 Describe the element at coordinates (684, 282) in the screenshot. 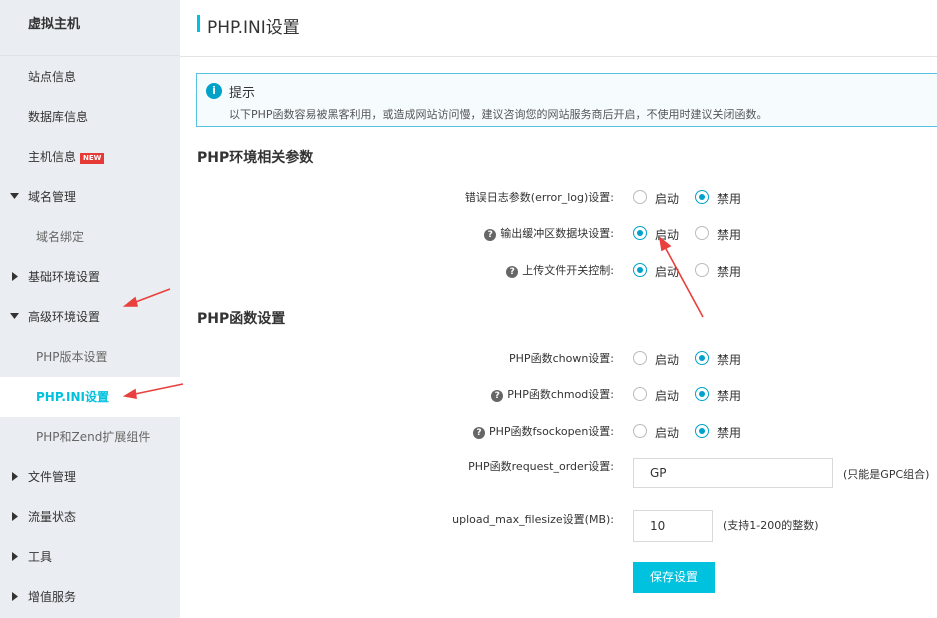

I see `annotation-arrow-line` at that location.